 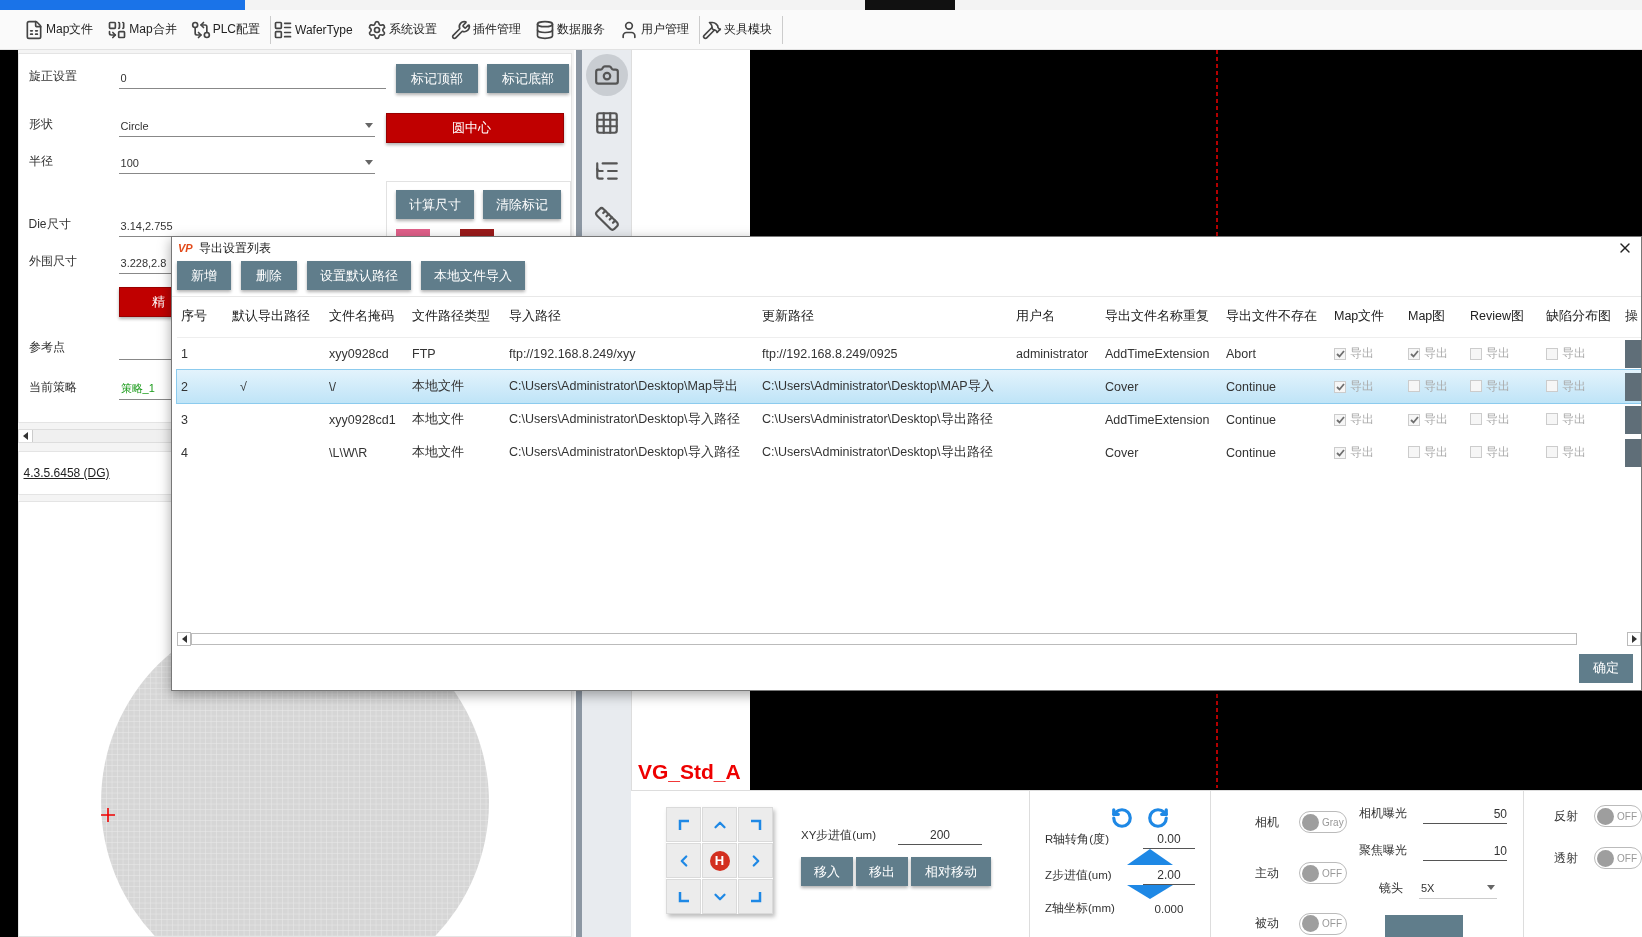 I want to click on field-label: 聚焦曝光, so click(x=1383, y=851).